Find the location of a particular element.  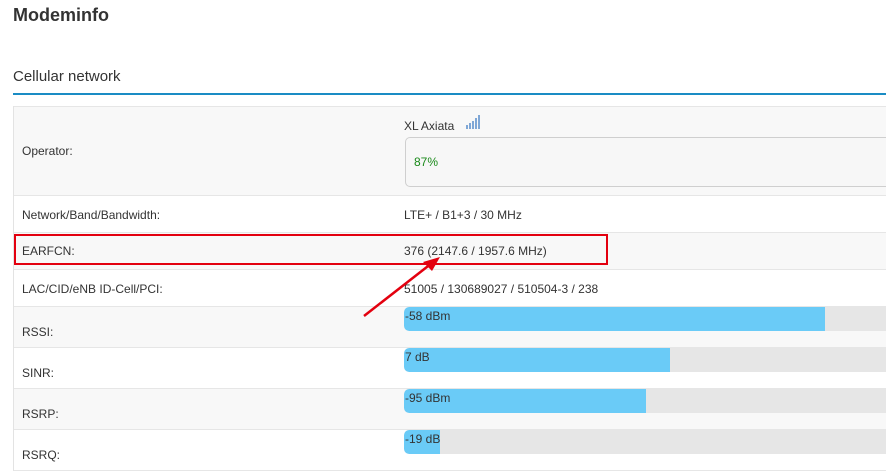

operator-name: XL Axiata is located at coordinates (429, 126).